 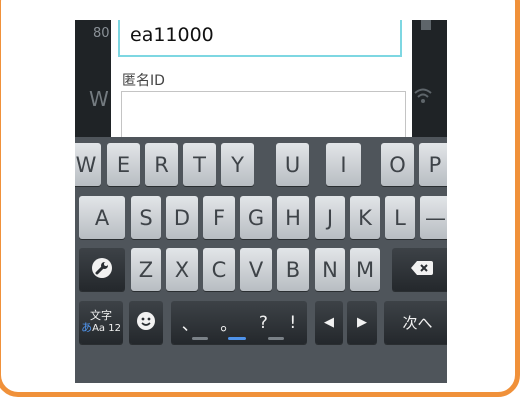 What do you see at coordinates (199, 164) in the screenshot?
I see `key-t: T` at bounding box center [199, 164].